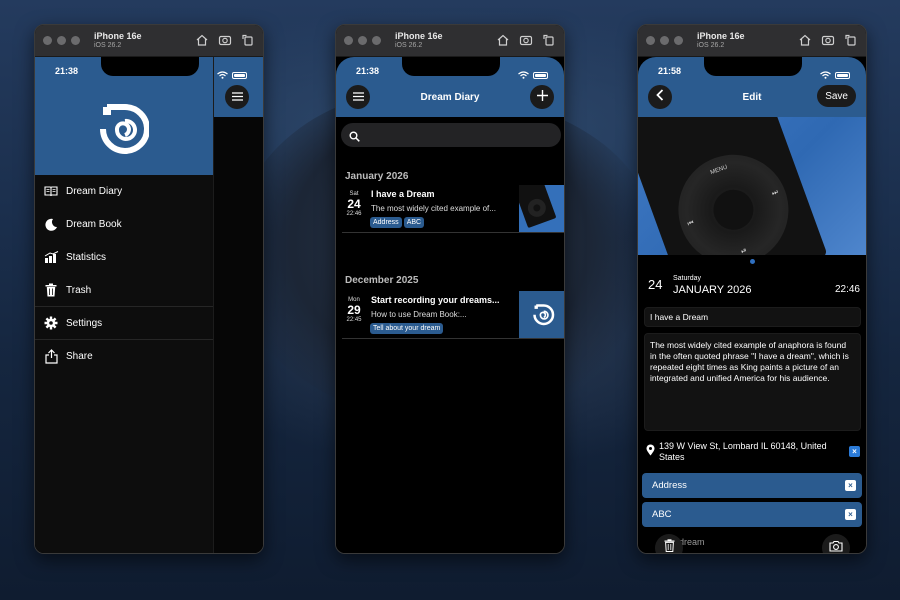 The width and height of the screenshot is (900, 600). Describe the element at coordinates (124, 323) in the screenshot. I see `menu-item-settings: Settings` at that location.